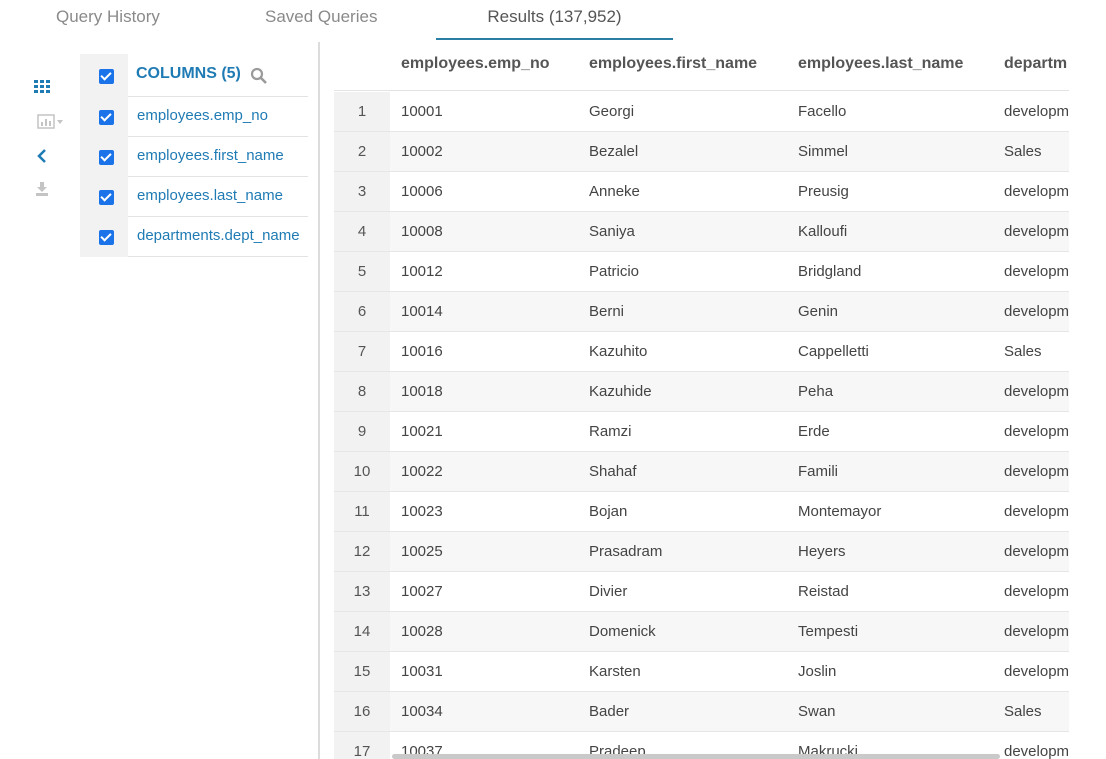 The image size is (1106, 759). I want to click on table-cell: 10022, so click(422, 471).